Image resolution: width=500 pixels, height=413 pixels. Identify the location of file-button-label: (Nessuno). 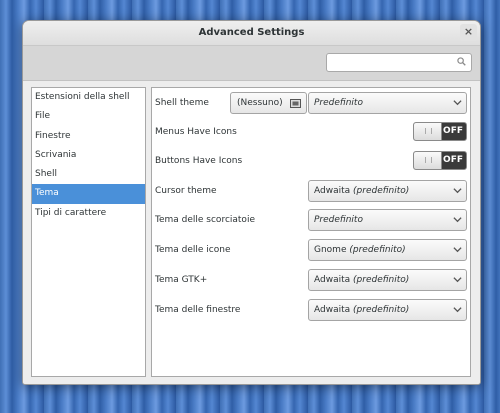
(260, 103).